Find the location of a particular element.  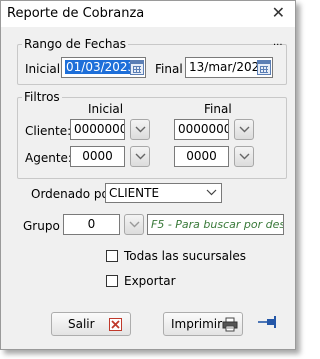

title-bar: Reporte de Cobranza ✕ is located at coordinates (148, 14).